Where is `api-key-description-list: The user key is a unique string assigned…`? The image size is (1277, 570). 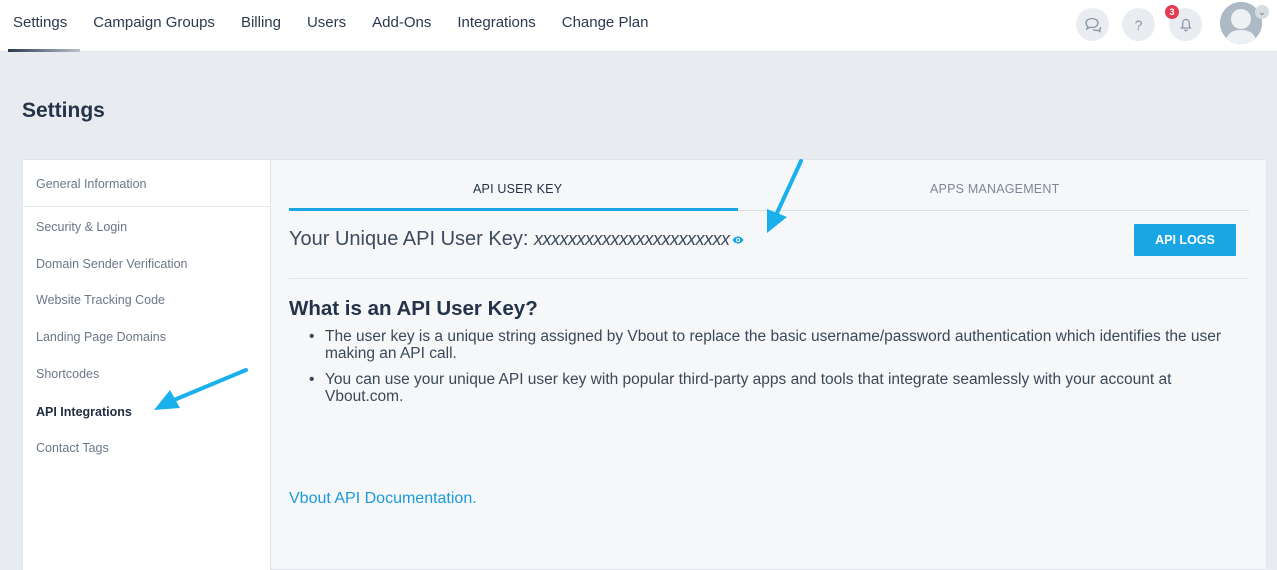
api-key-description-list: The user key is a unique string assigned… is located at coordinates (774, 371).